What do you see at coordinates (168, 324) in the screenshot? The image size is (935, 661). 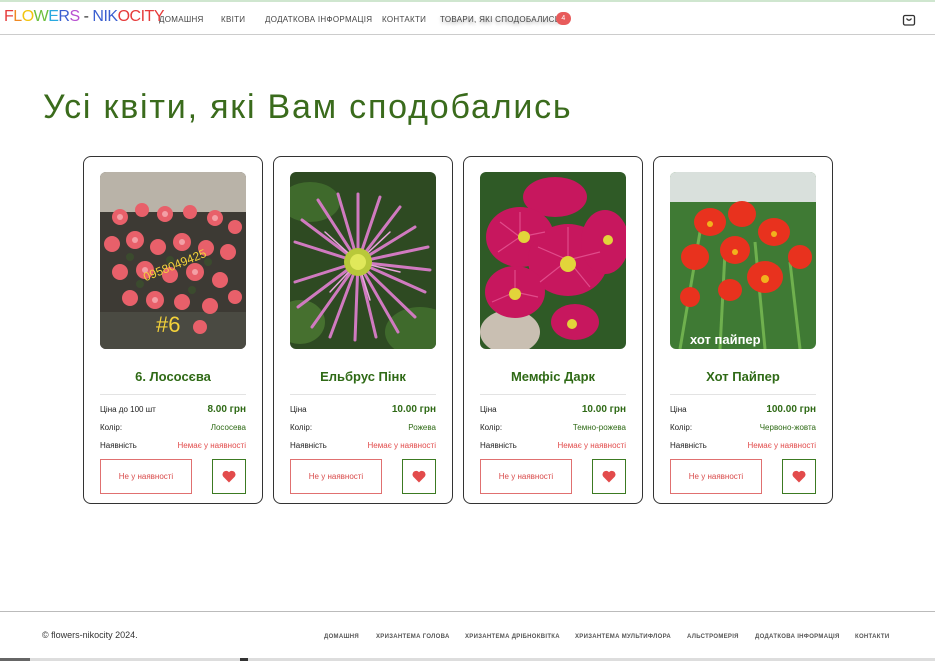 I see `photo-caption: #6` at bounding box center [168, 324].